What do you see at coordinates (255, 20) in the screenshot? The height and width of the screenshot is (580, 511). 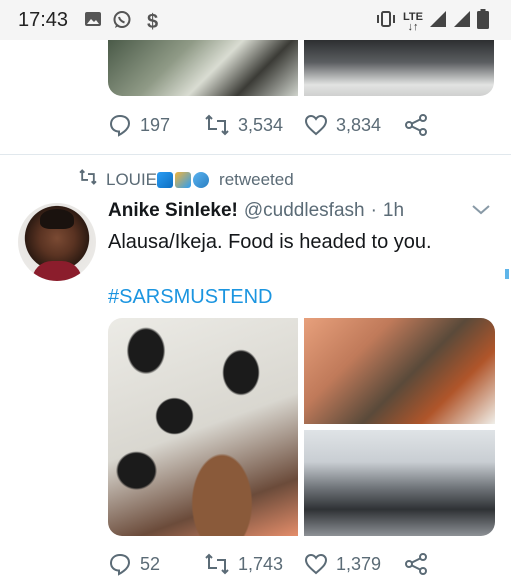 I see `status-bar: 17:43 $ LTE ↓↑` at bounding box center [255, 20].